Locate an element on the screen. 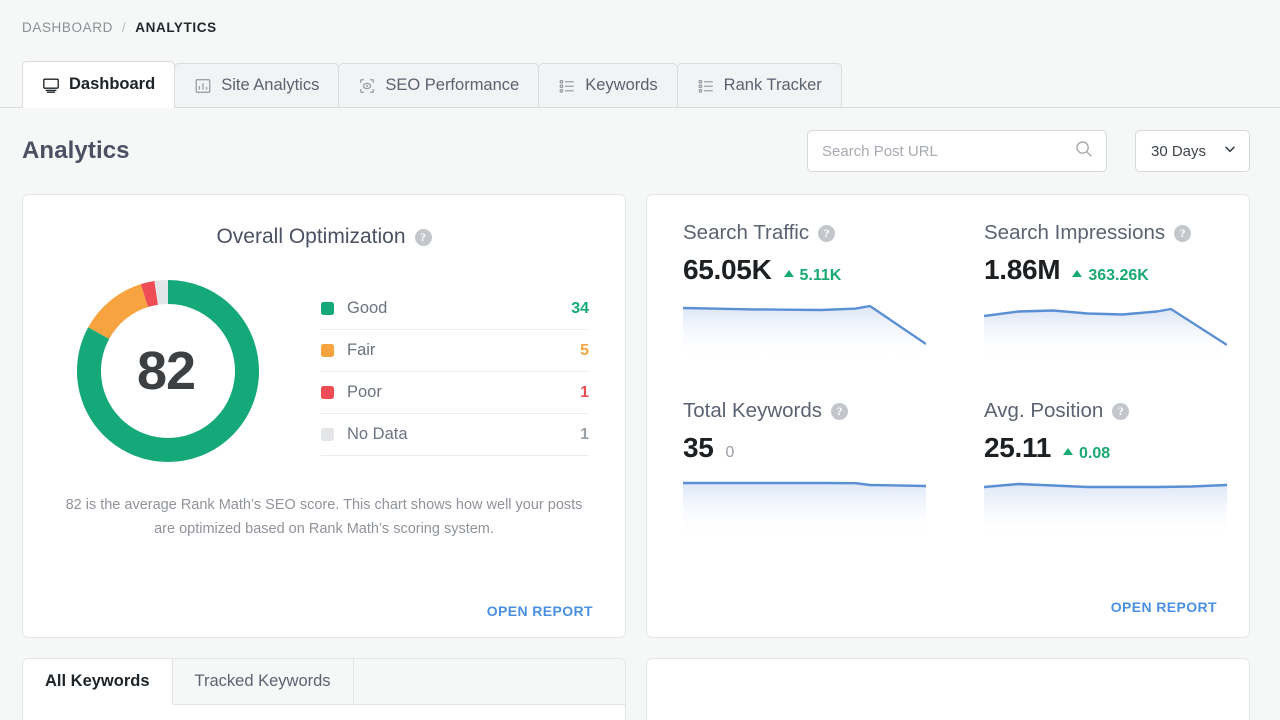 This screenshot has height=720, width=1280. btab-tracked-keywords-label: Tracked Keywords is located at coordinates (262, 681).